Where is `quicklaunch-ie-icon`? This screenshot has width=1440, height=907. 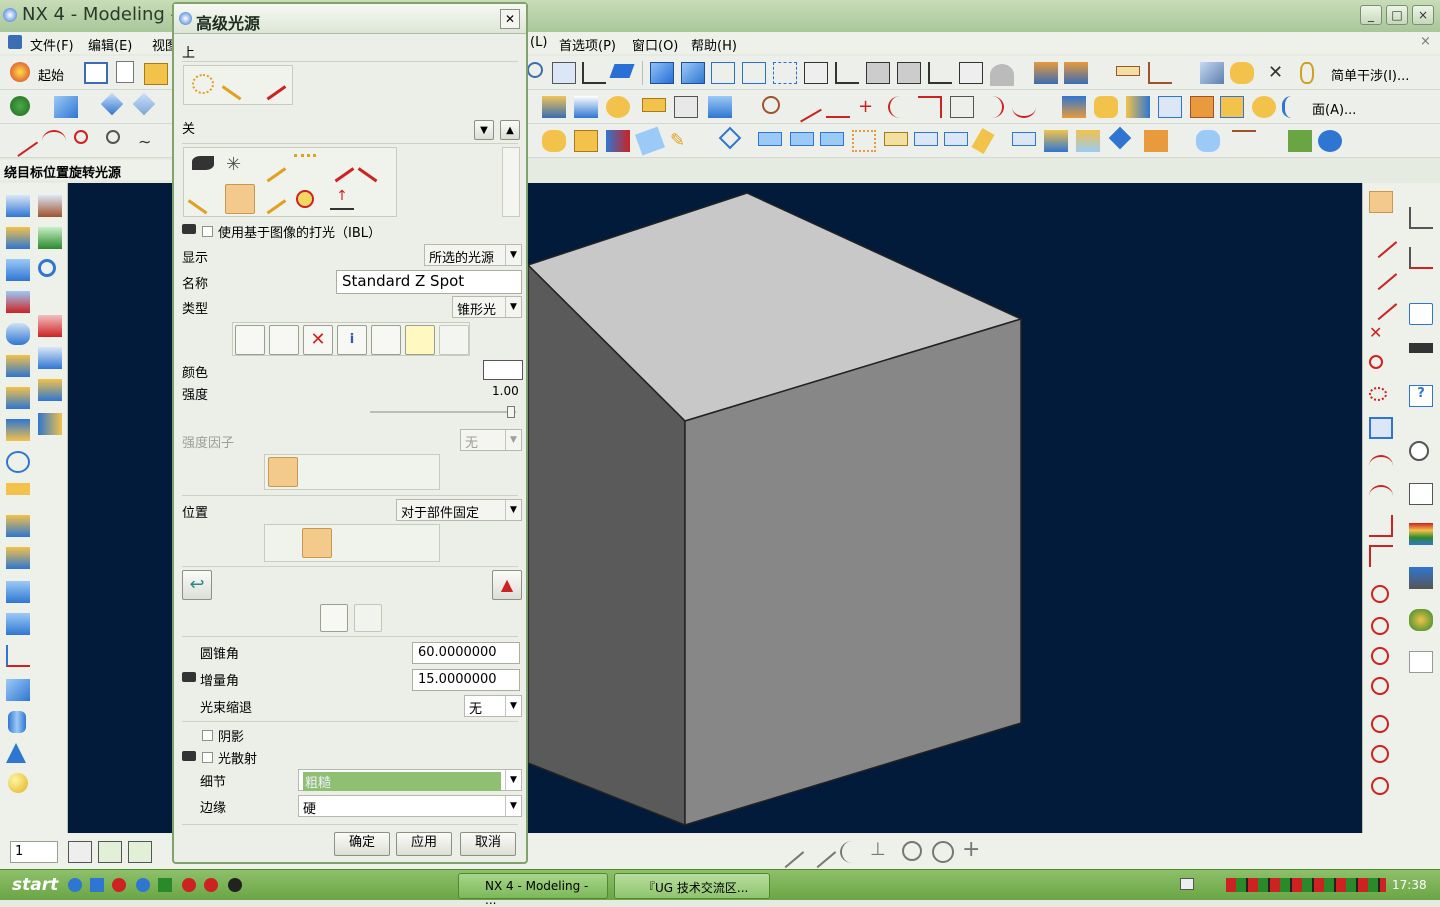
quicklaunch-ie-icon is located at coordinates (75, 885).